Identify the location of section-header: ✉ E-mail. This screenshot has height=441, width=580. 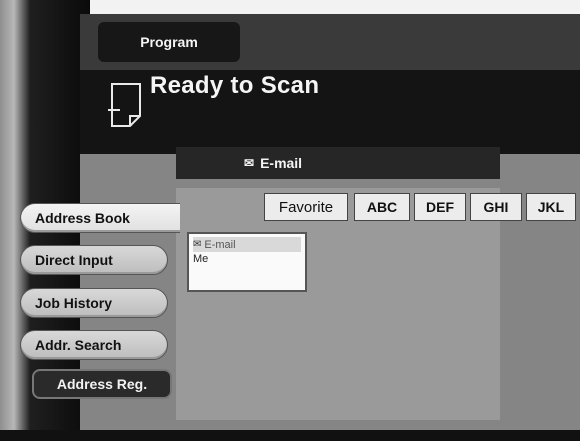
(338, 163).